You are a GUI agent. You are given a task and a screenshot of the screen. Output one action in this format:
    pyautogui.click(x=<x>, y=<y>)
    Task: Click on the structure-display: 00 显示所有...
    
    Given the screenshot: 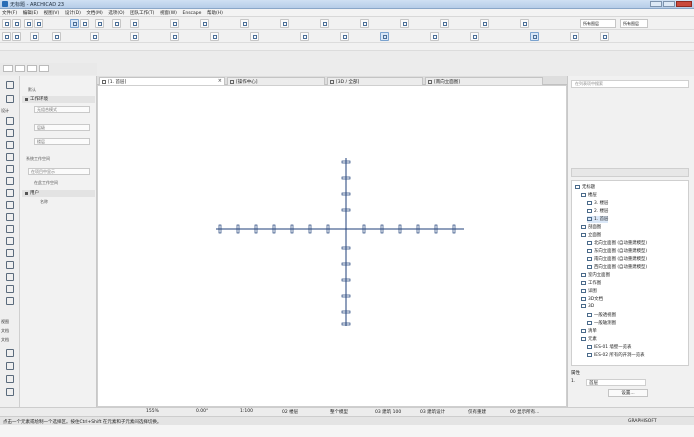 What is the action you would take?
    pyautogui.click(x=524, y=412)
    